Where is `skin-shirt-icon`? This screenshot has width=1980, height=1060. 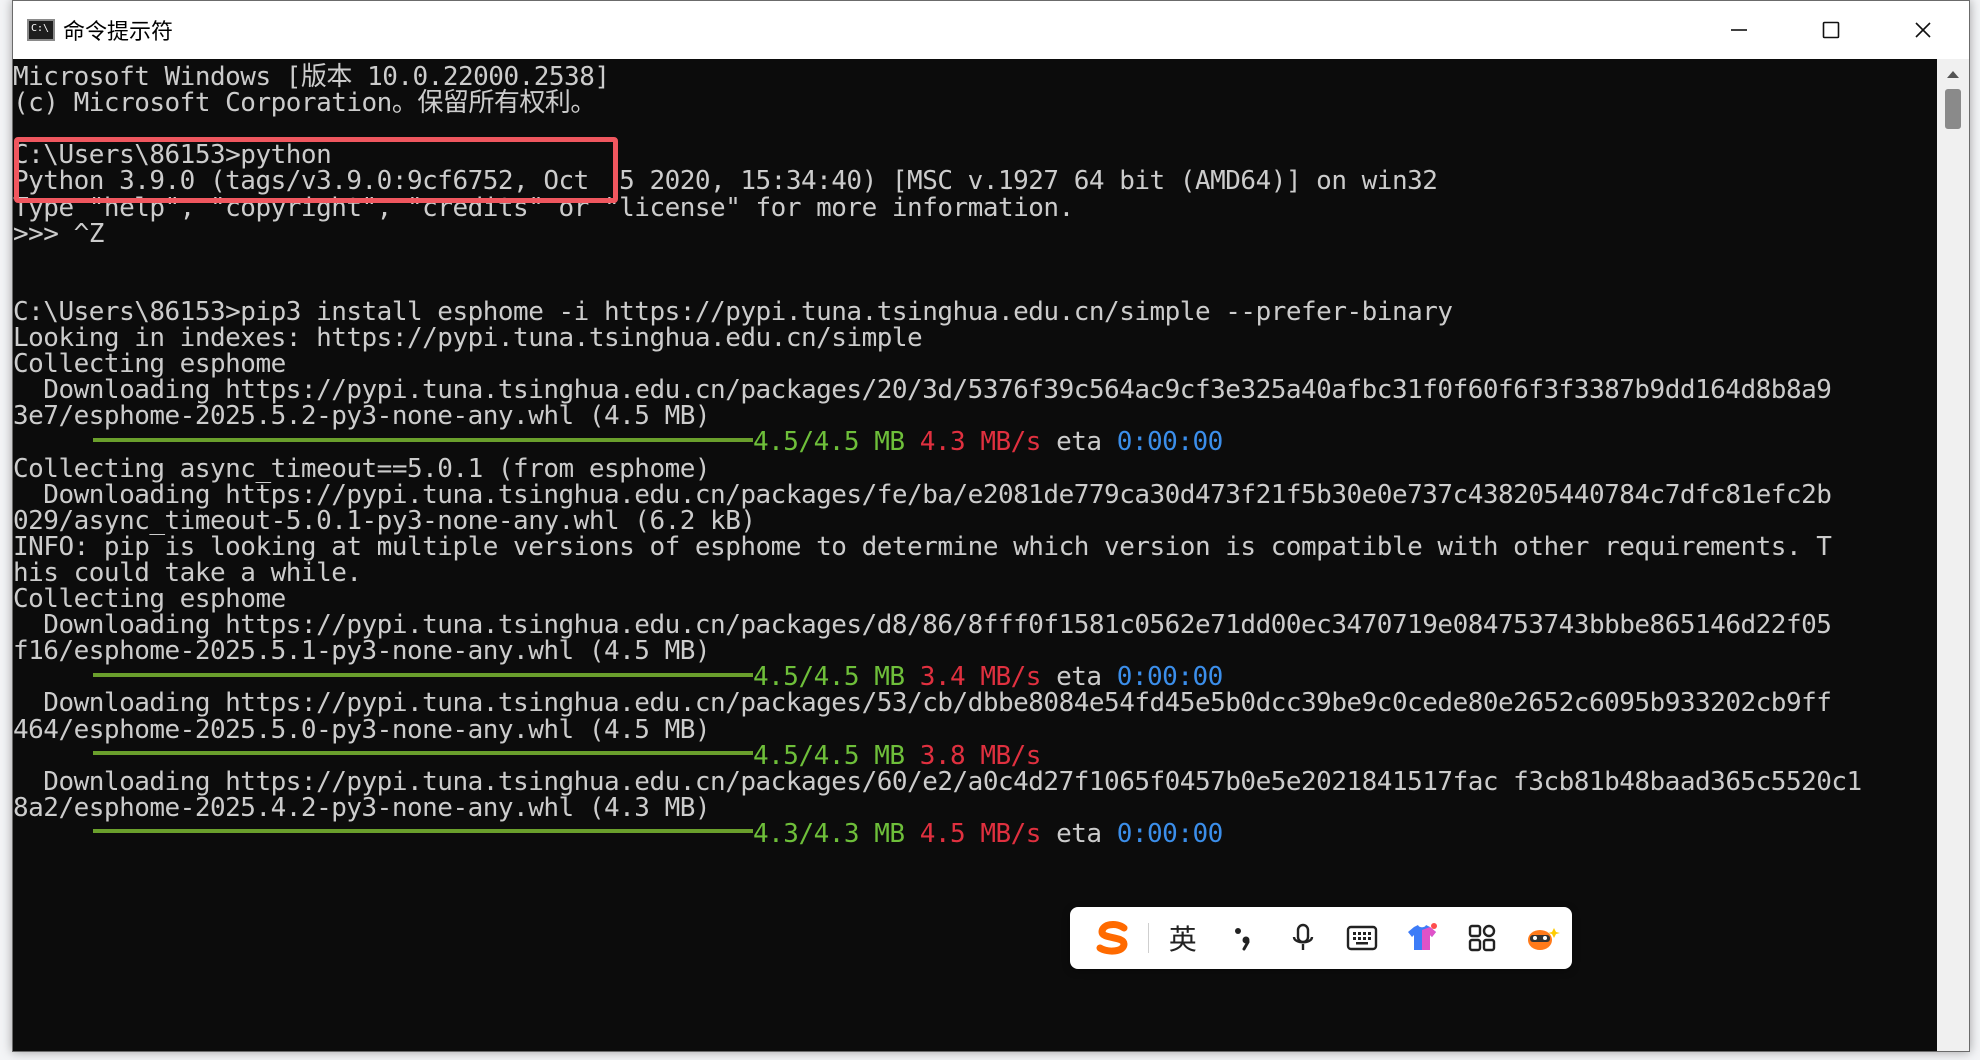 skin-shirt-icon is located at coordinates (1422, 938).